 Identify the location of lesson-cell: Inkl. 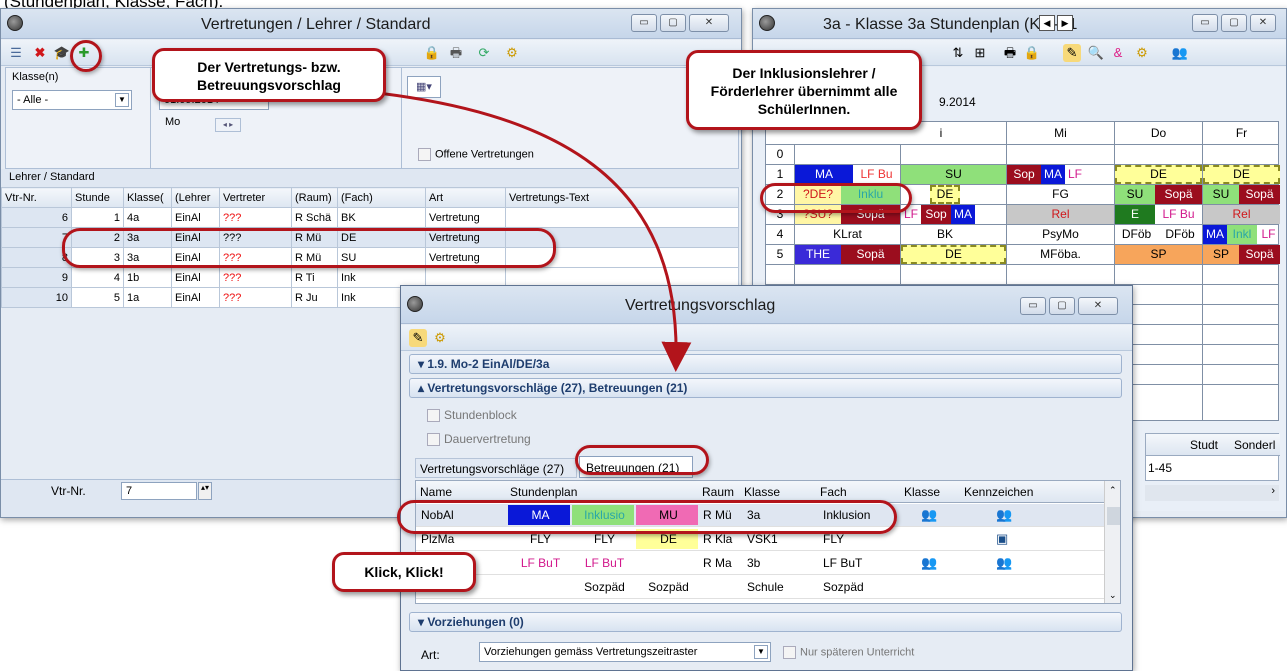
(1242, 234).